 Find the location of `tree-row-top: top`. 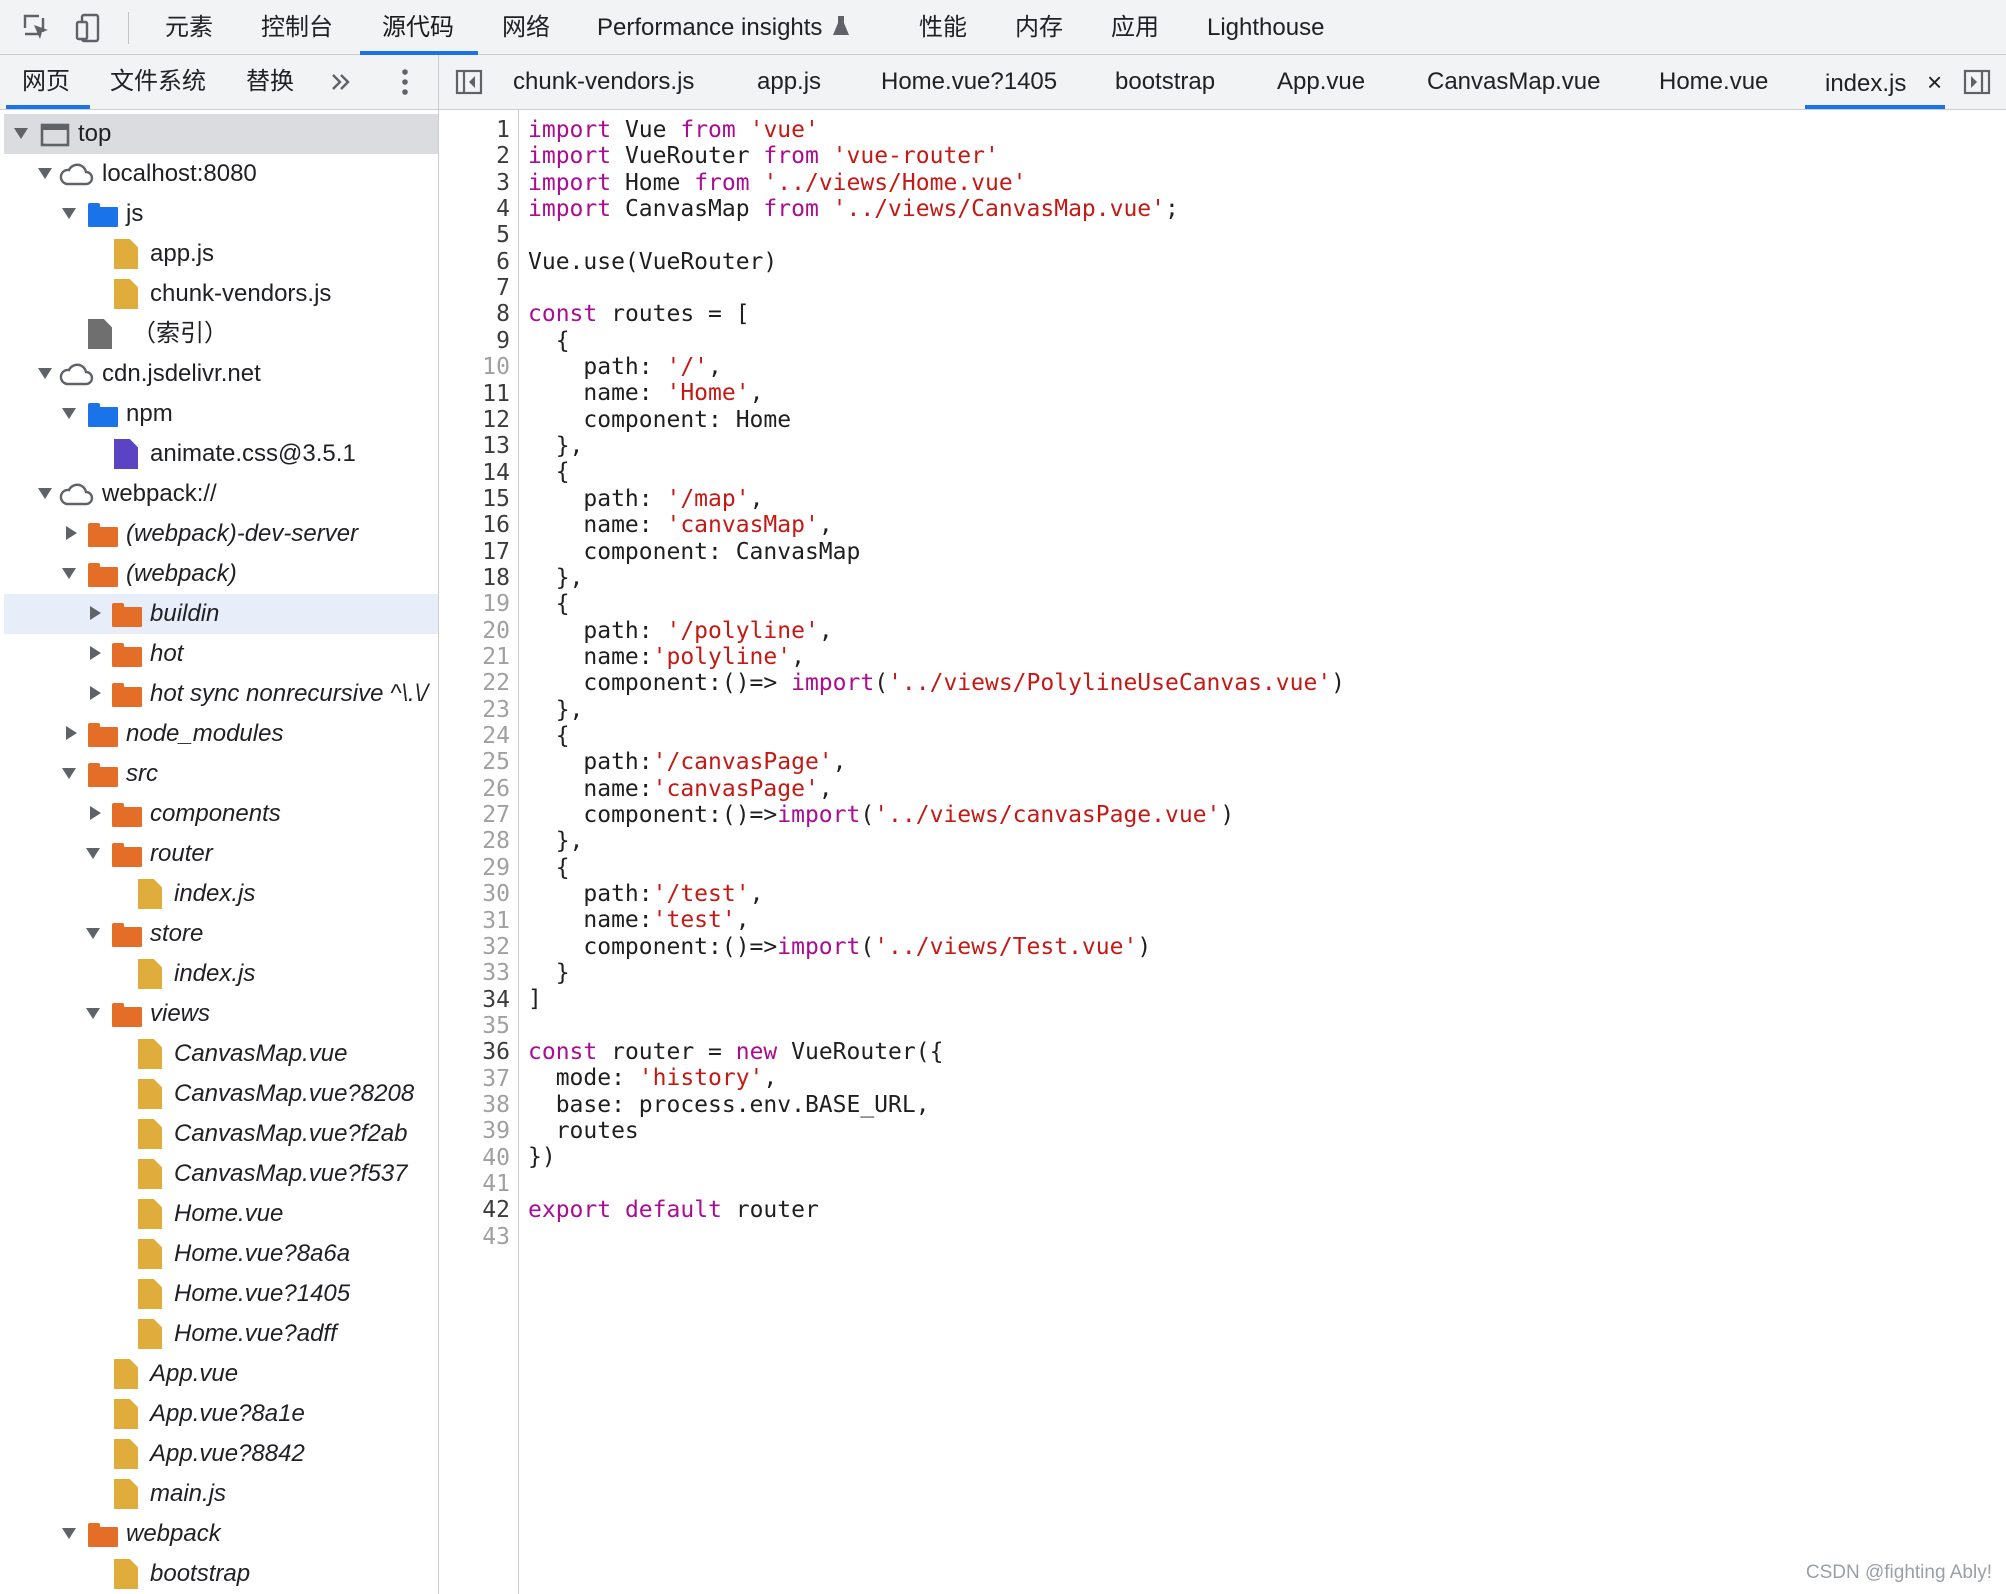

tree-row-top: top is located at coordinates (221, 134).